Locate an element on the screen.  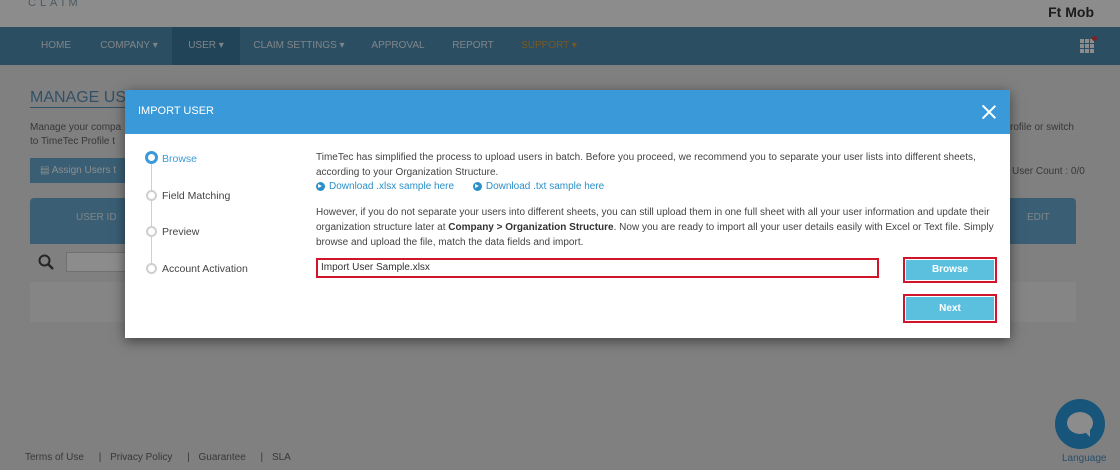
next-button: Next is located at coordinates (950, 308).